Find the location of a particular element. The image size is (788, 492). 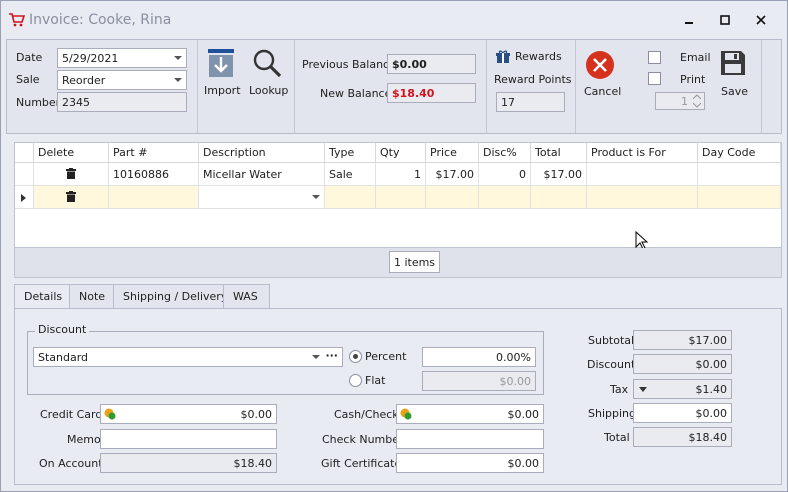

sale-type-select: Reorder is located at coordinates (122, 80).